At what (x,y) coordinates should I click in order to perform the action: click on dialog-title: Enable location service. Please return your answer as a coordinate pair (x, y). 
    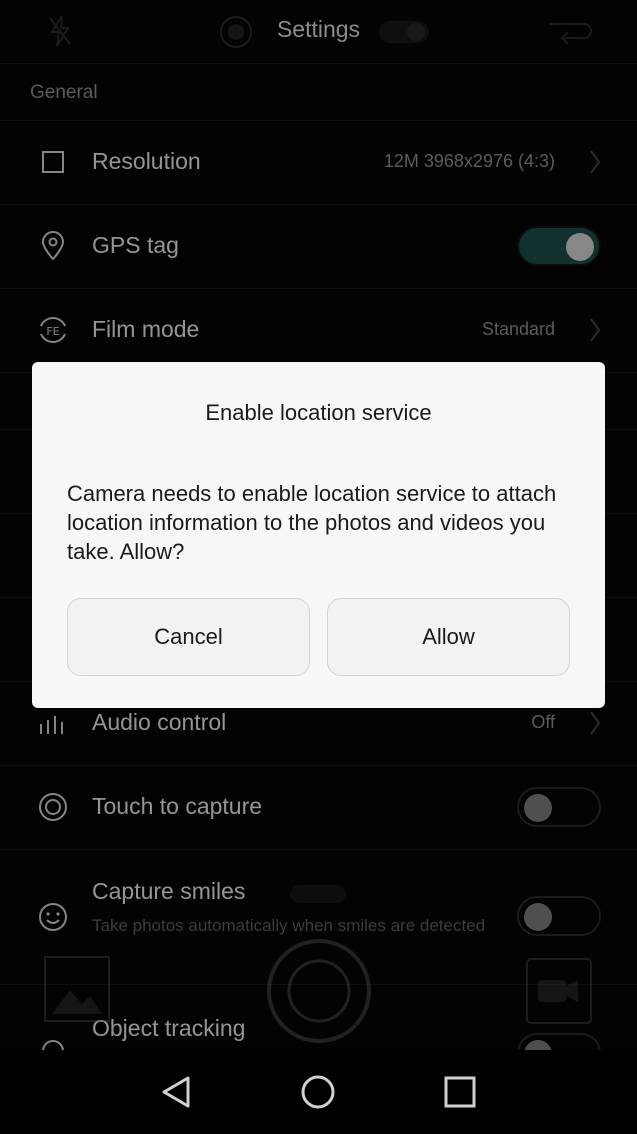
    Looking at the image, I should click on (318, 412).